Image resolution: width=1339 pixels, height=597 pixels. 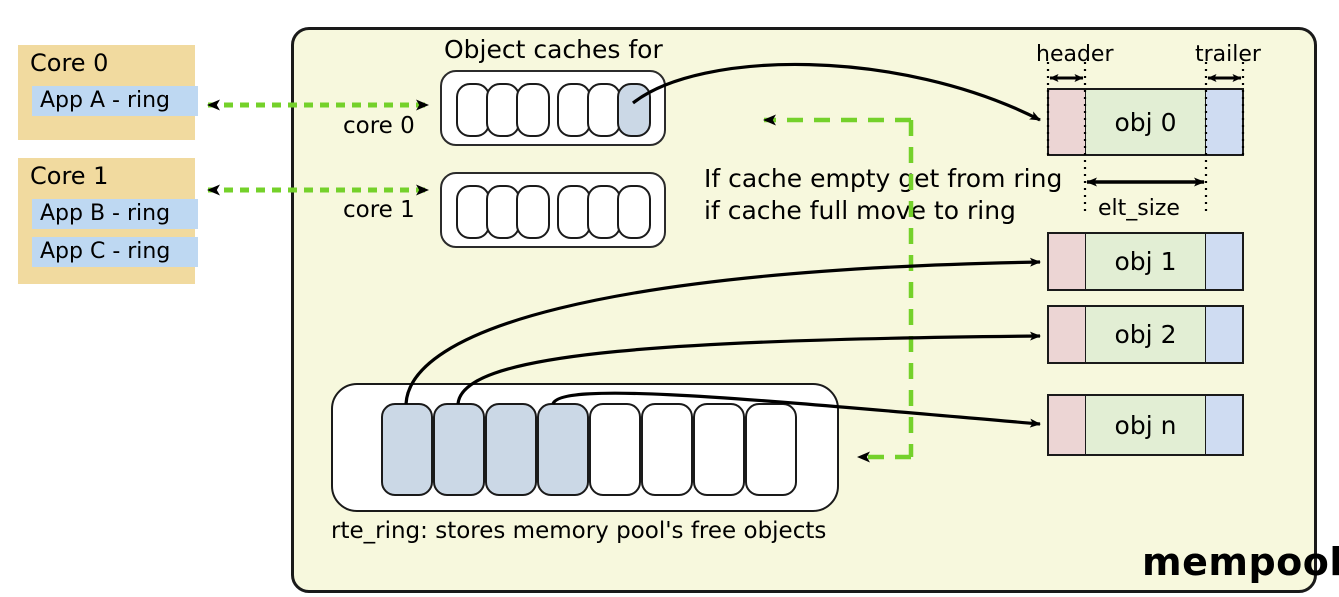 What do you see at coordinates (1066, 137) in the screenshot?
I see `header-dimension` at bounding box center [1066, 137].